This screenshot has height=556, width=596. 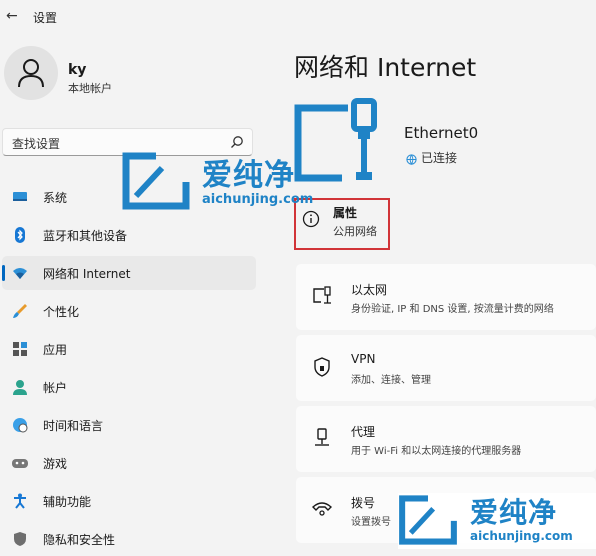 I want to click on sidebar-item-privacy: 隐私和安全性, so click(x=129, y=539).